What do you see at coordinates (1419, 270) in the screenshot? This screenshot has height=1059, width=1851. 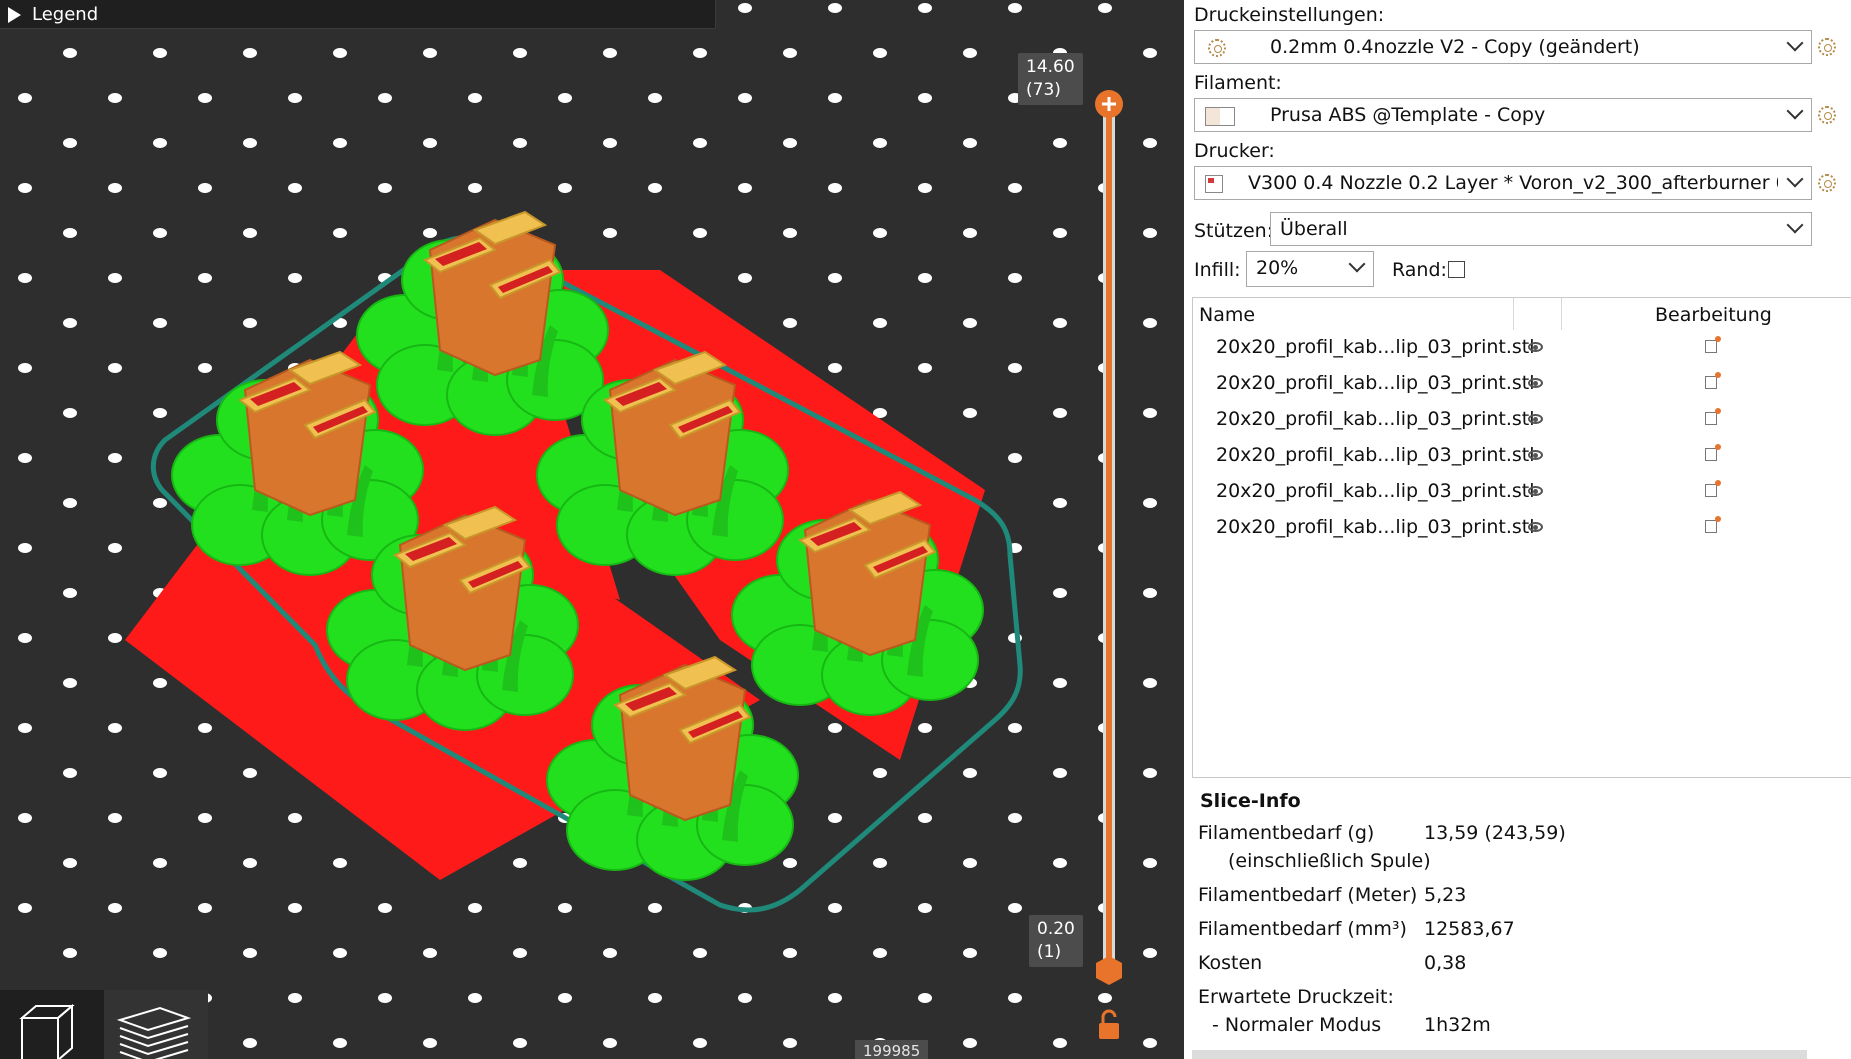 I see `brim-label: Rand:` at bounding box center [1419, 270].